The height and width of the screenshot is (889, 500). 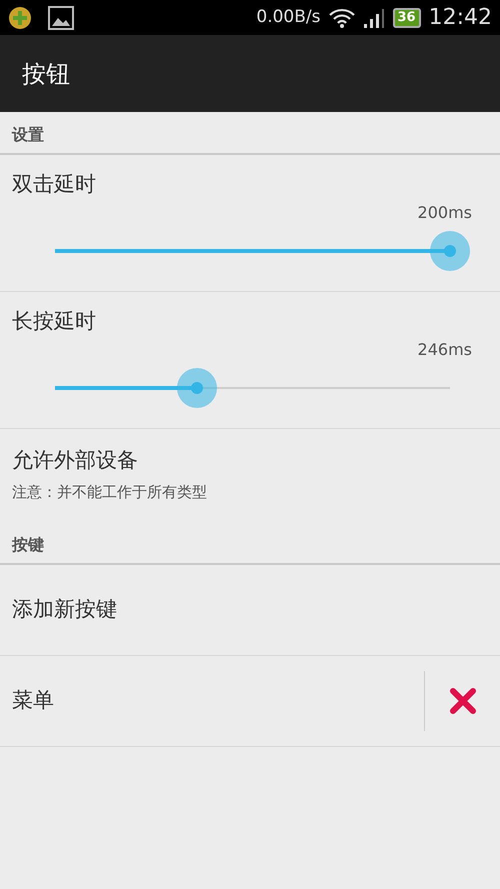 I want to click on clock: 12:42, so click(x=460, y=18).